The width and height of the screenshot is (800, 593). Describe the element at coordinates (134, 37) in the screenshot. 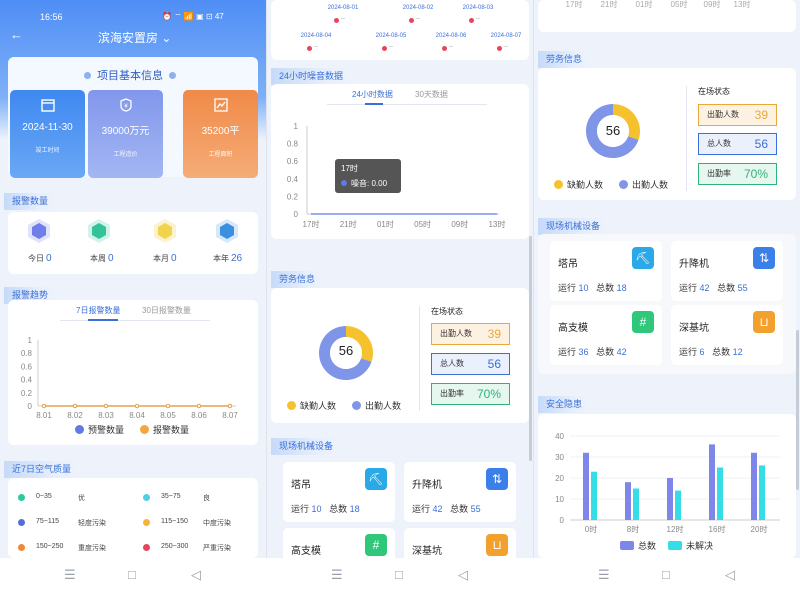

I see `project-selector: 滨海安置房 ⌄` at that location.